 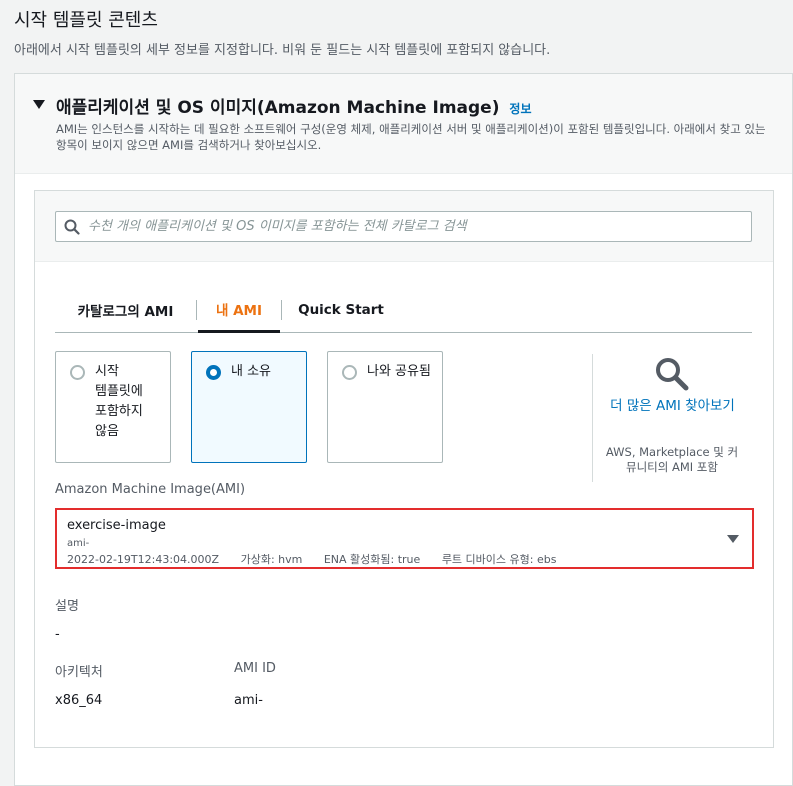 I want to click on radio-owned-by-me, so click(x=213, y=372).